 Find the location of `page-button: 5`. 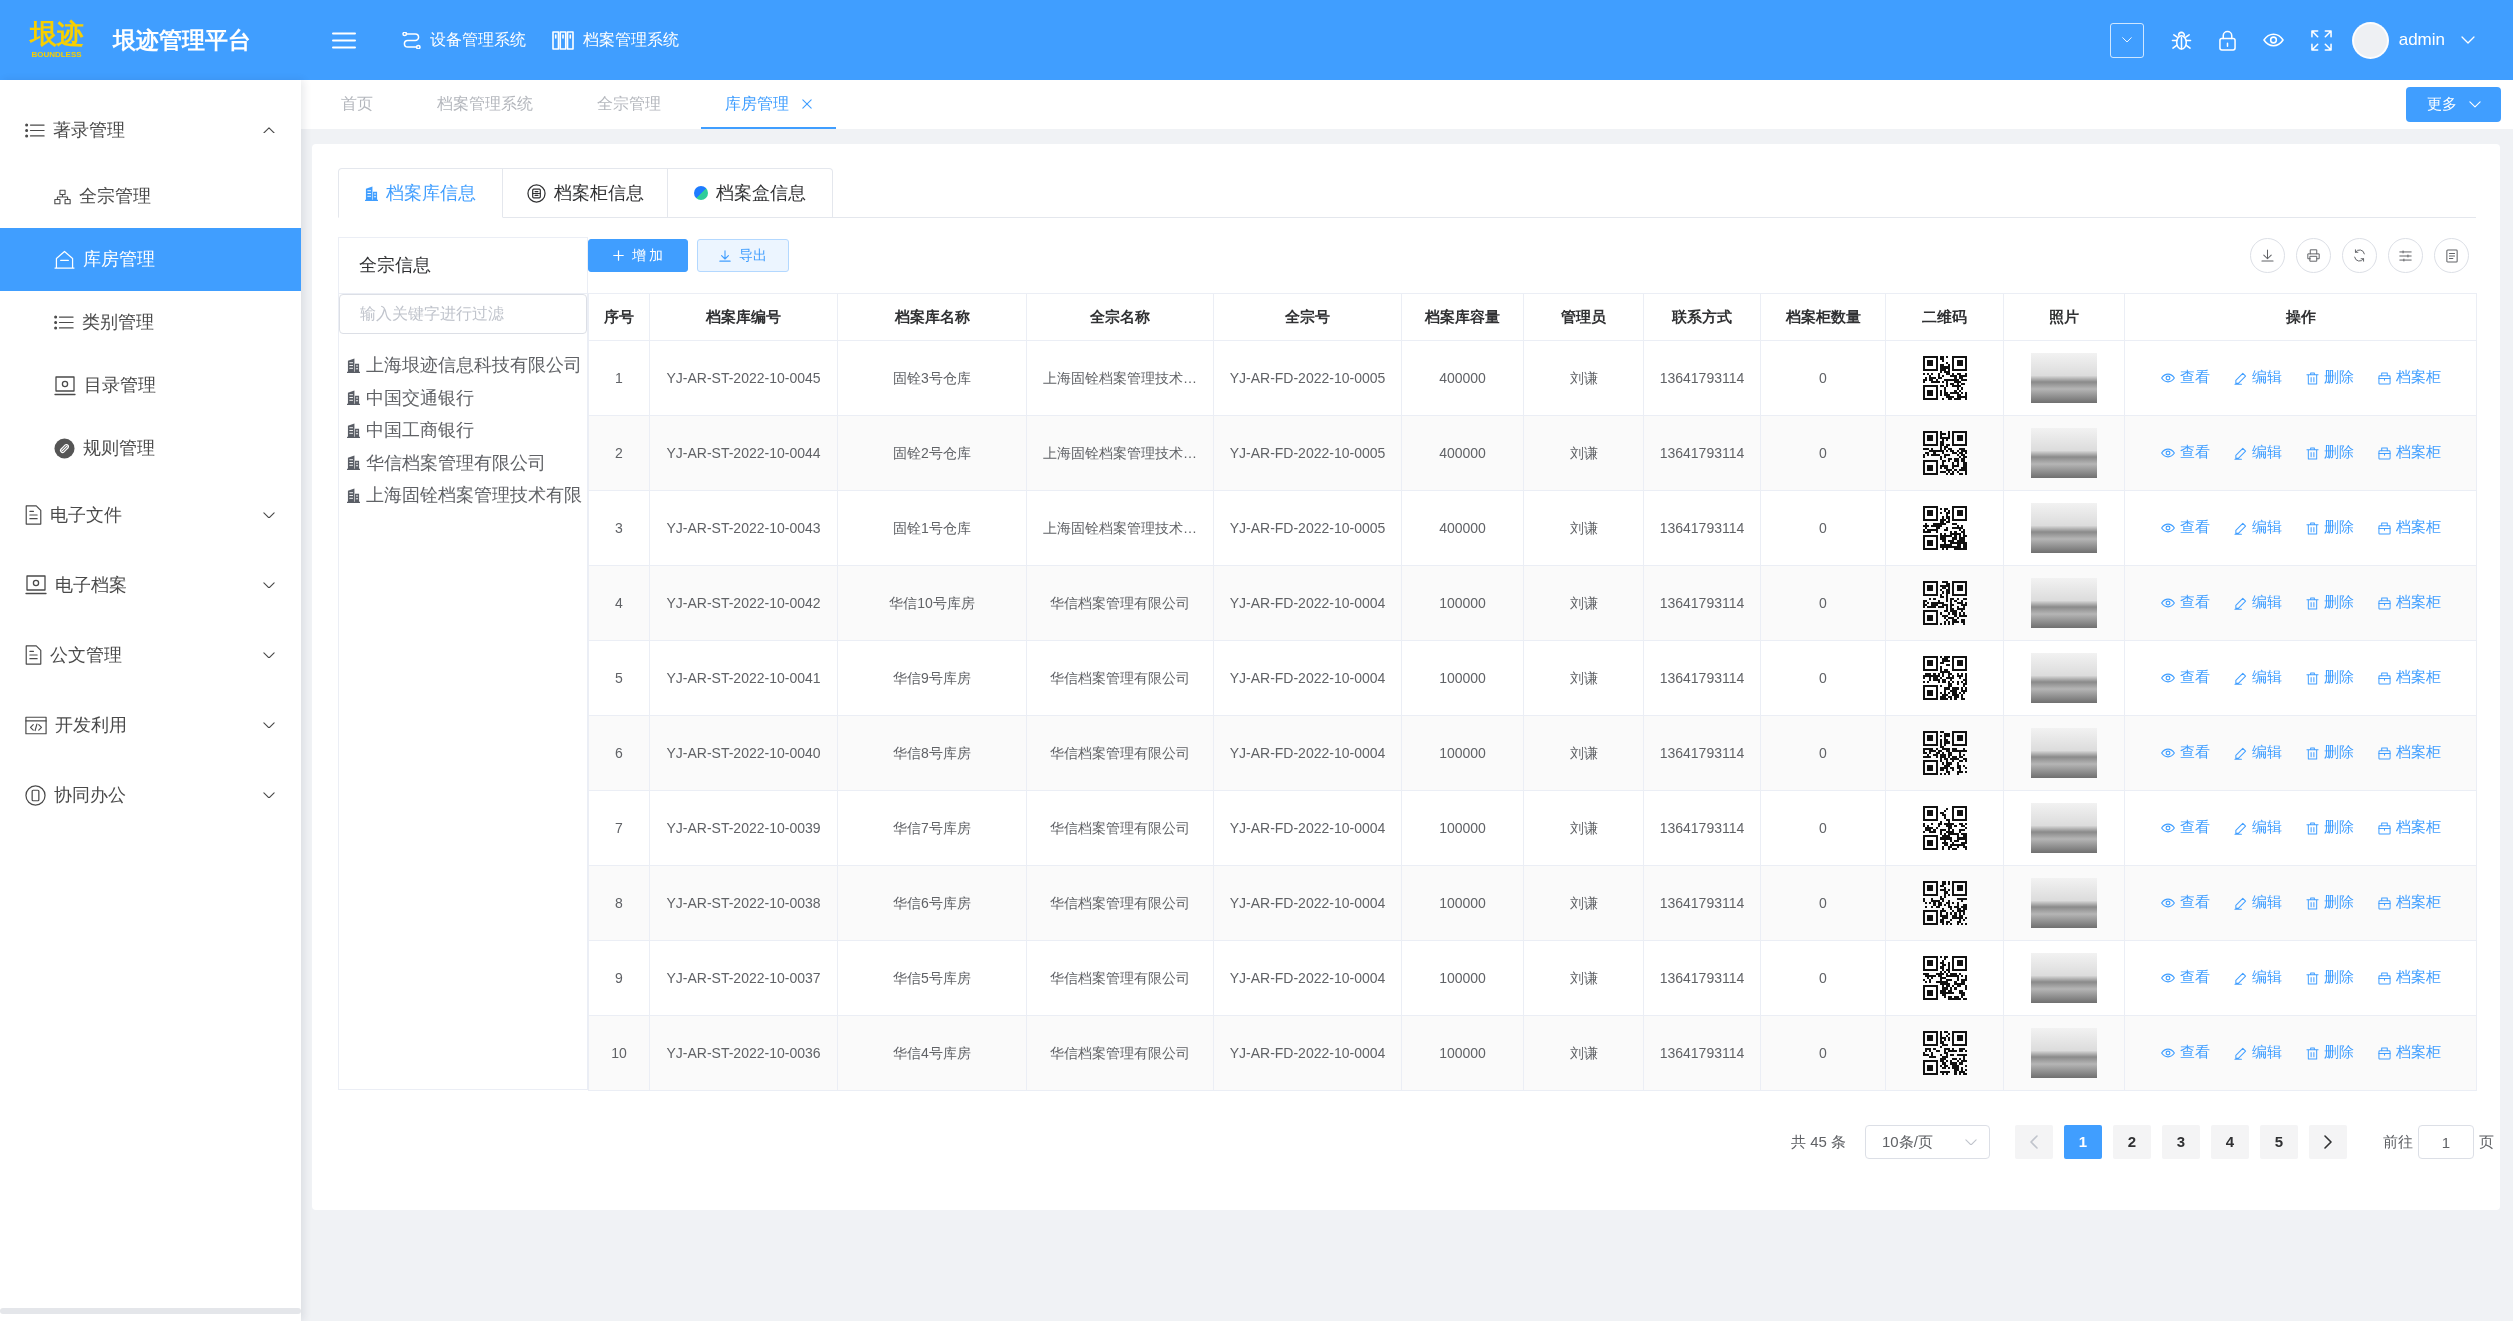

page-button: 5 is located at coordinates (2279, 1142).